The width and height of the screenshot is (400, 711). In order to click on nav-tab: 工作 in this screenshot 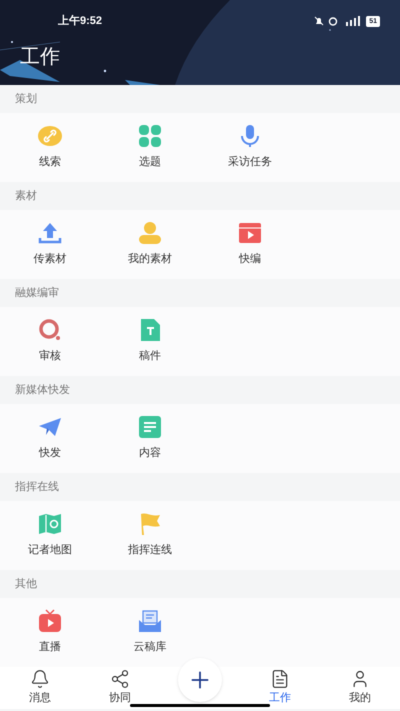, I will do `click(280, 688)`.